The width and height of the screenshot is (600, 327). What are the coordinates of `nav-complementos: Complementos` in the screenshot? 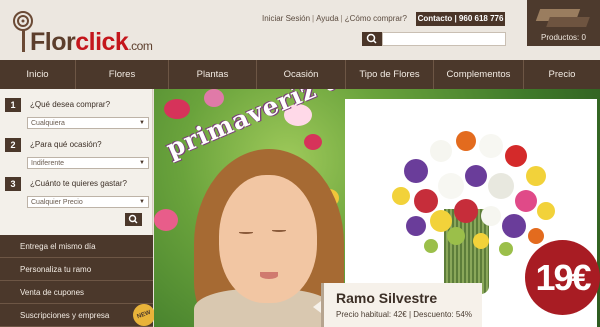 It's located at (479, 74).